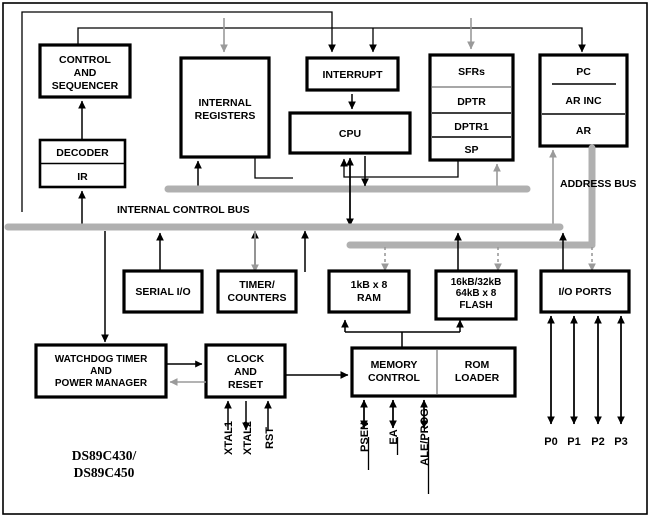 Image resolution: width=650 pixels, height=517 pixels. I want to click on sfr-row-2: DPTR1, so click(471, 127).